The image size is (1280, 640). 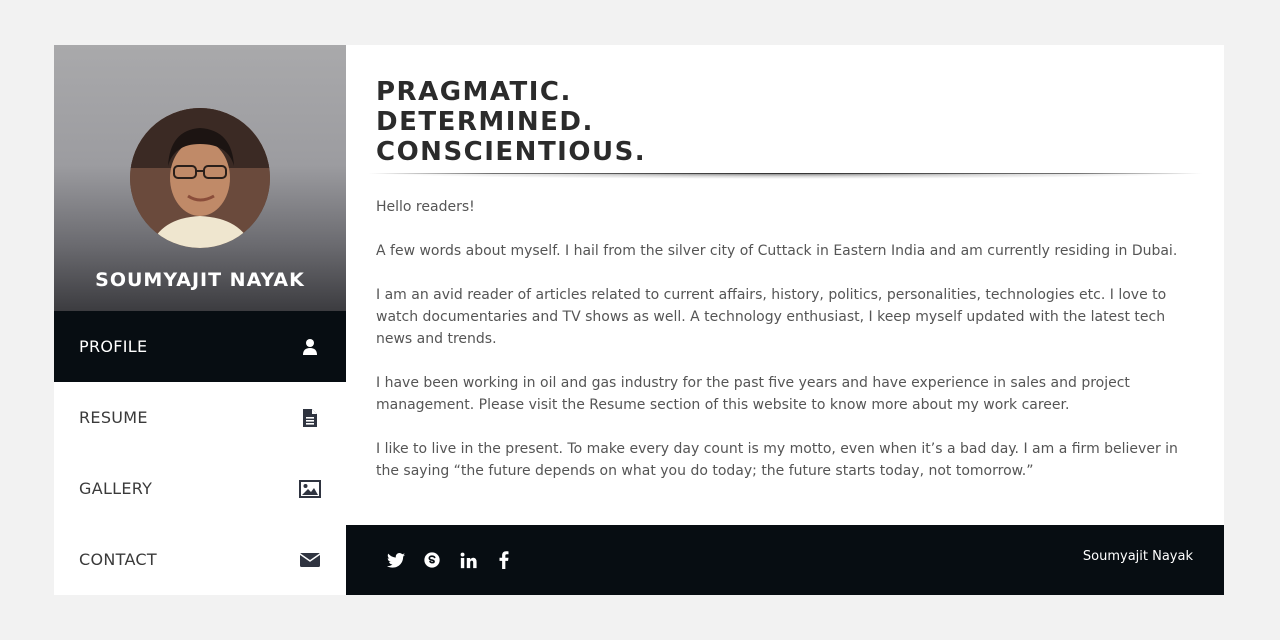 What do you see at coordinates (504, 560) in the screenshot?
I see `facebook-icon` at bounding box center [504, 560].